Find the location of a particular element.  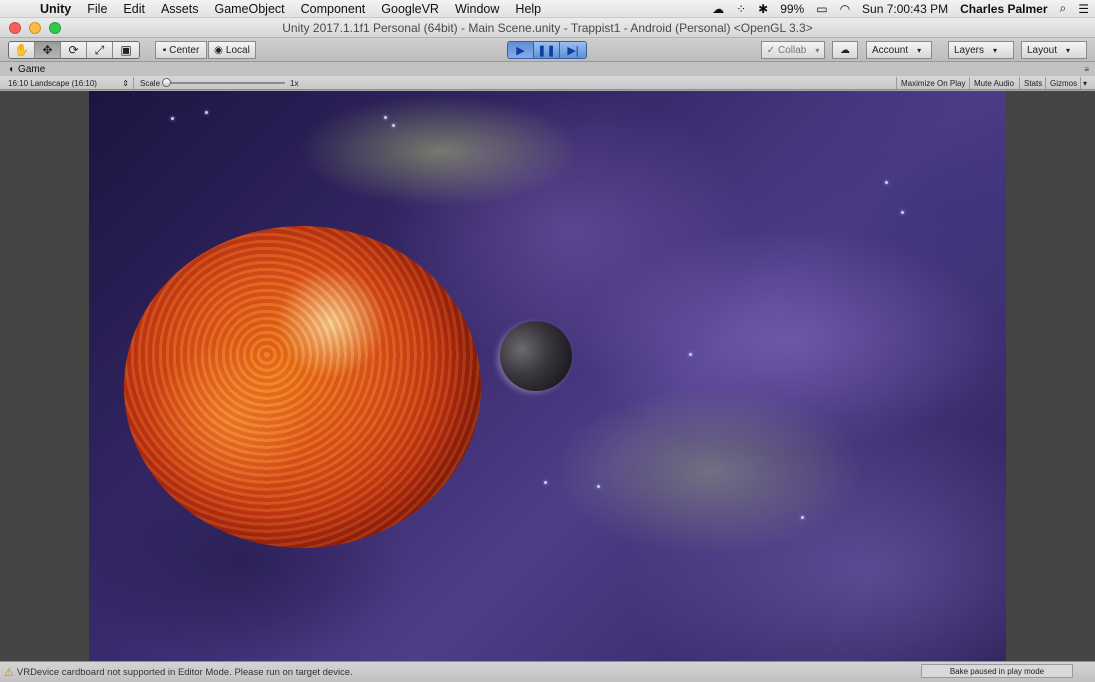

menu-googlevr: GoogleVR is located at coordinates (410, 9).